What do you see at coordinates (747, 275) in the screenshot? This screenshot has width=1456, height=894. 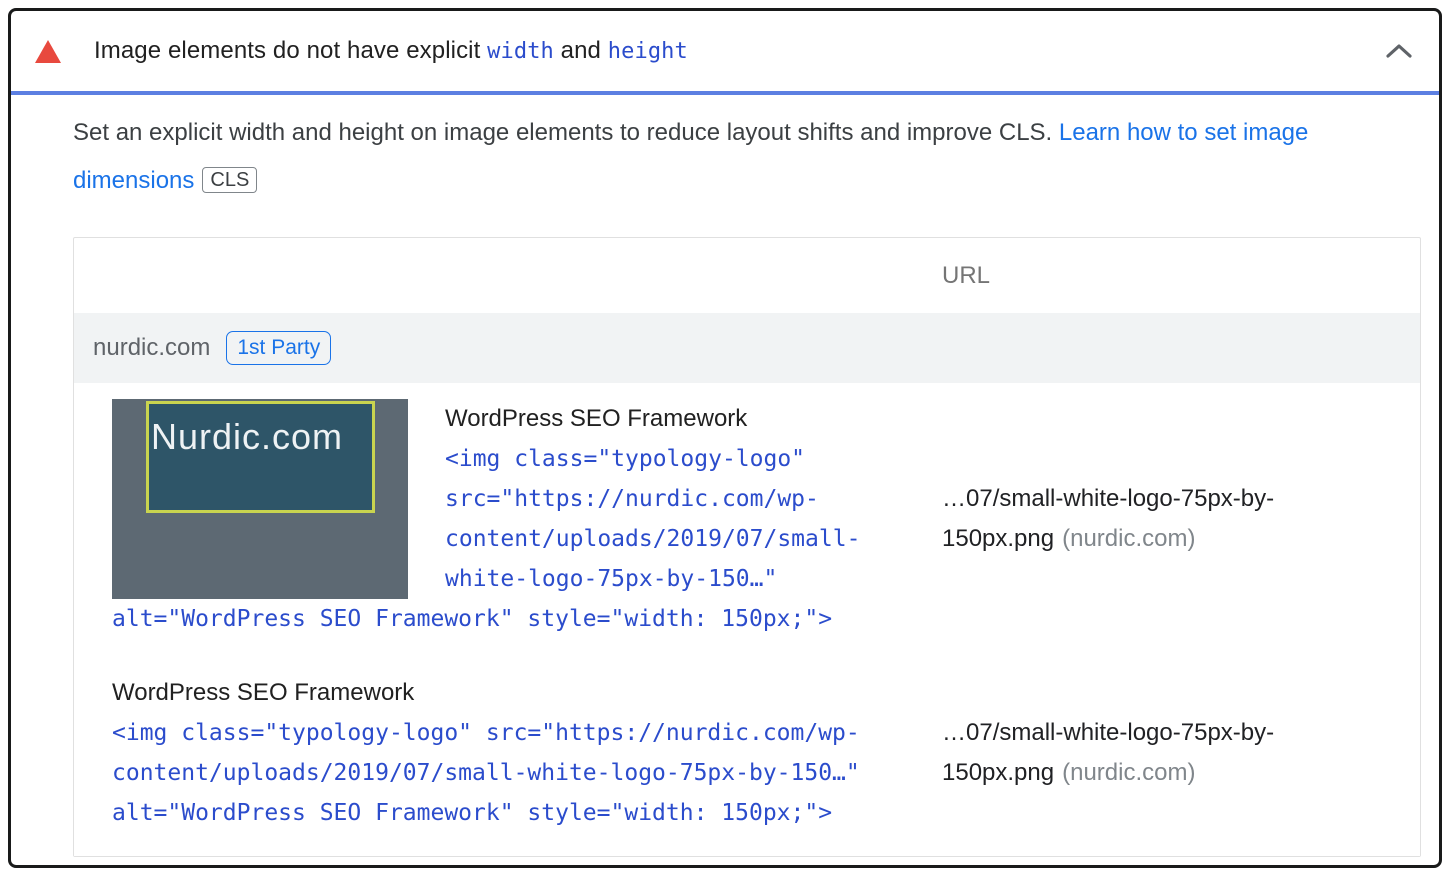 I see `table-header-row: URL` at bounding box center [747, 275].